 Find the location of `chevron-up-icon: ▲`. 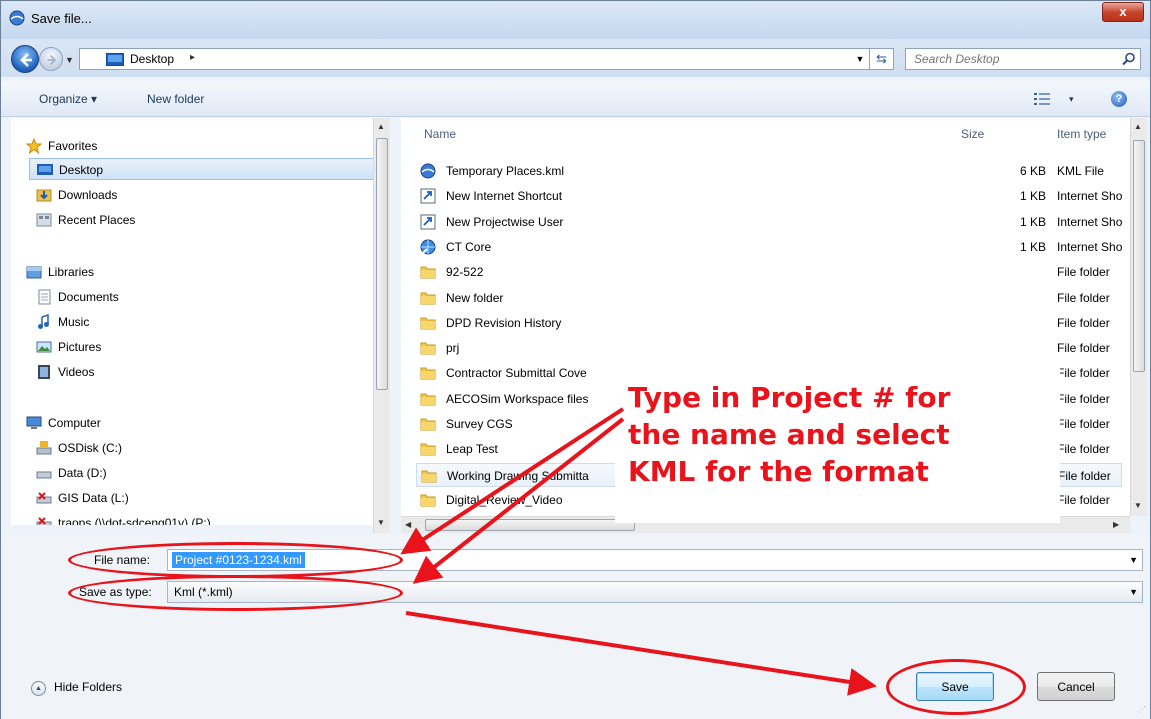

chevron-up-icon: ▲ is located at coordinates (38, 688).